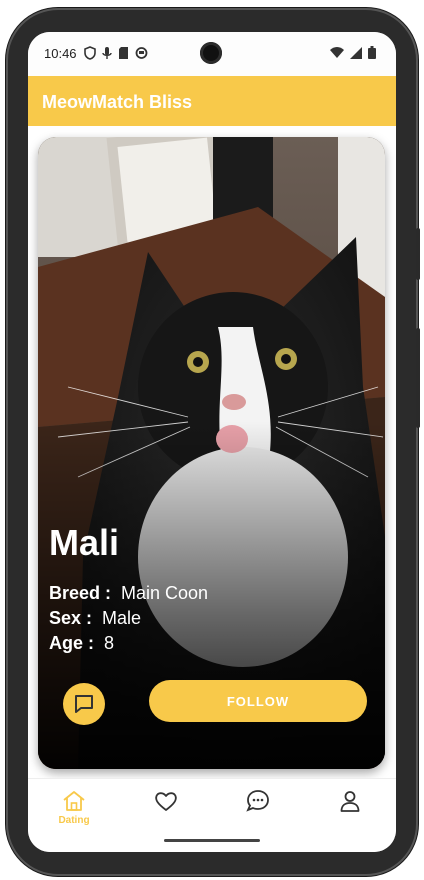  I want to click on chat-button, so click(84, 704).